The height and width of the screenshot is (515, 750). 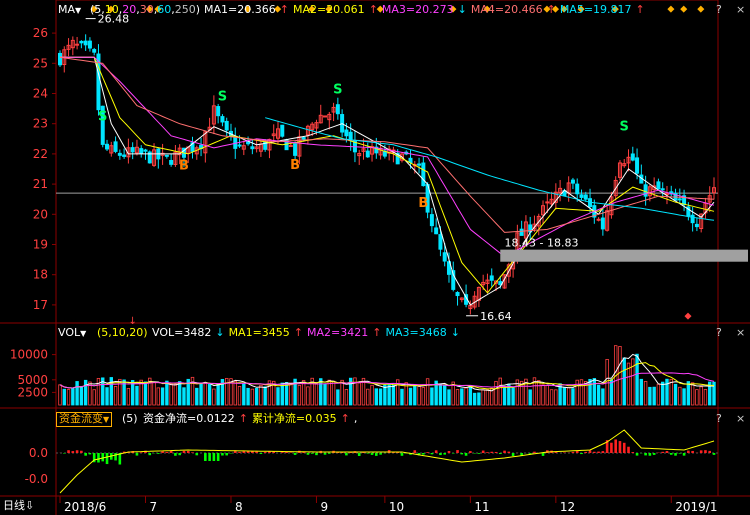 I want to click on down-arrow-icon: ⇩, so click(x=29, y=505).